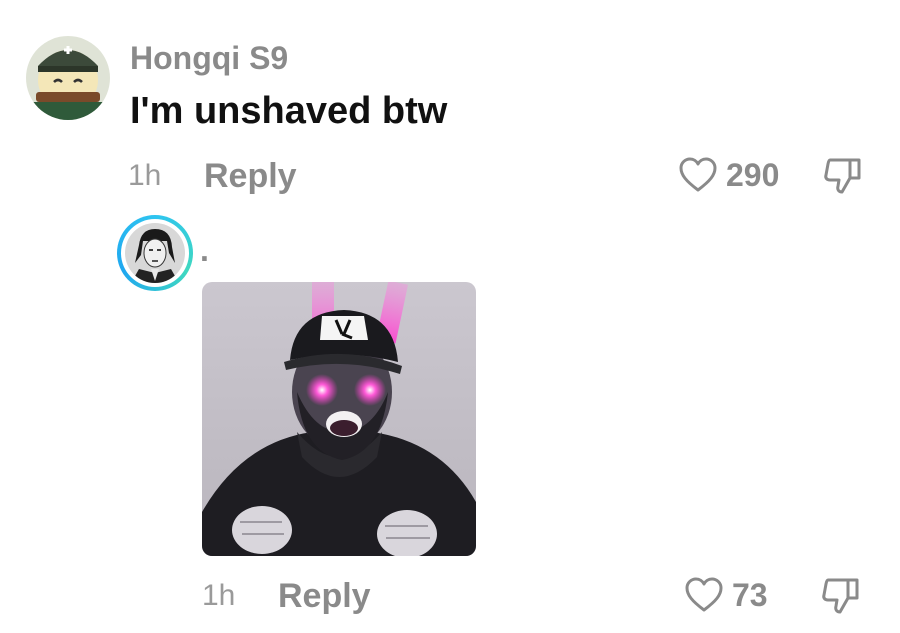 Image resolution: width=900 pixels, height=633 pixels. I want to click on reply-timestamp: 1h, so click(219, 595).